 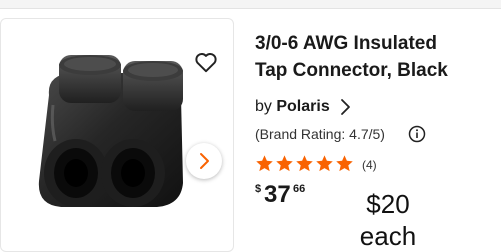 What do you see at coordinates (320, 134) in the screenshot?
I see `brand-rating: (Brand Rating: 4.7/5)` at bounding box center [320, 134].